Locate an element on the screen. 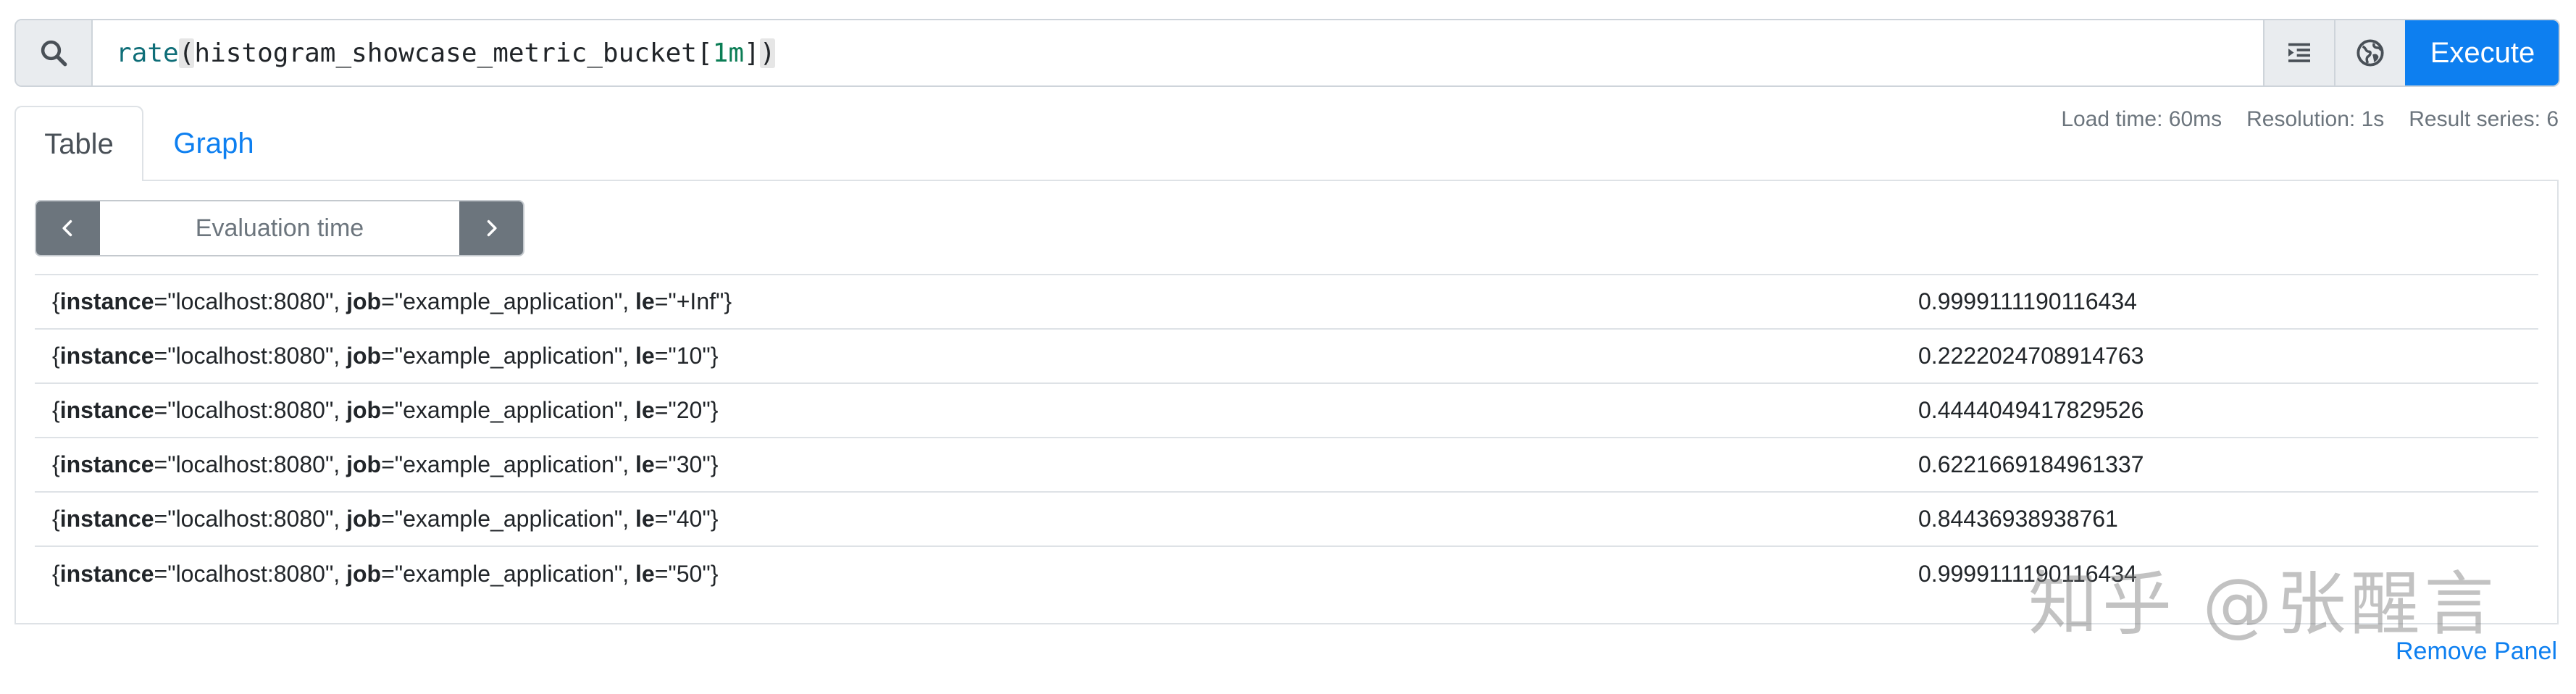  next-time-button is located at coordinates (491, 228).